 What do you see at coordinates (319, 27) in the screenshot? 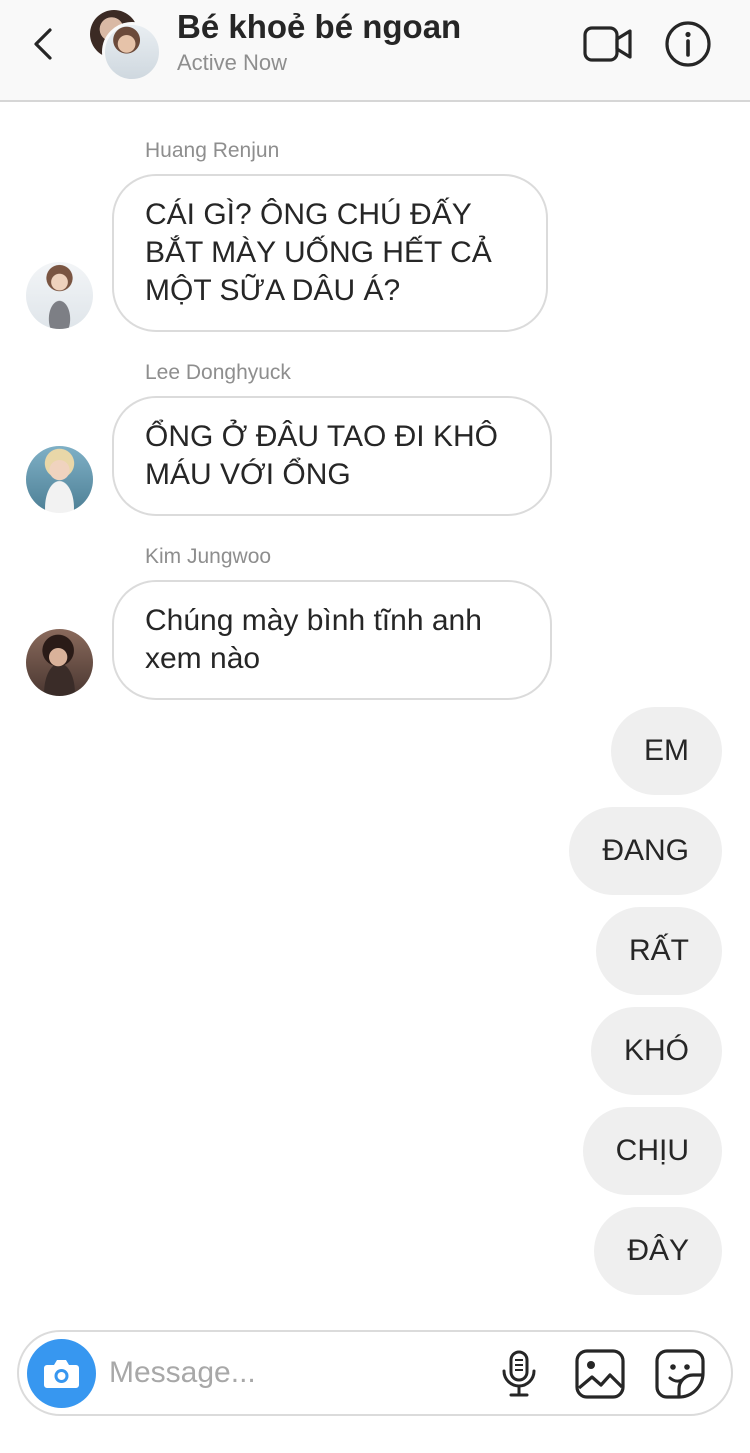
I see `chat-title: Bé khoẻ bé ngoan` at bounding box center [319, 27].